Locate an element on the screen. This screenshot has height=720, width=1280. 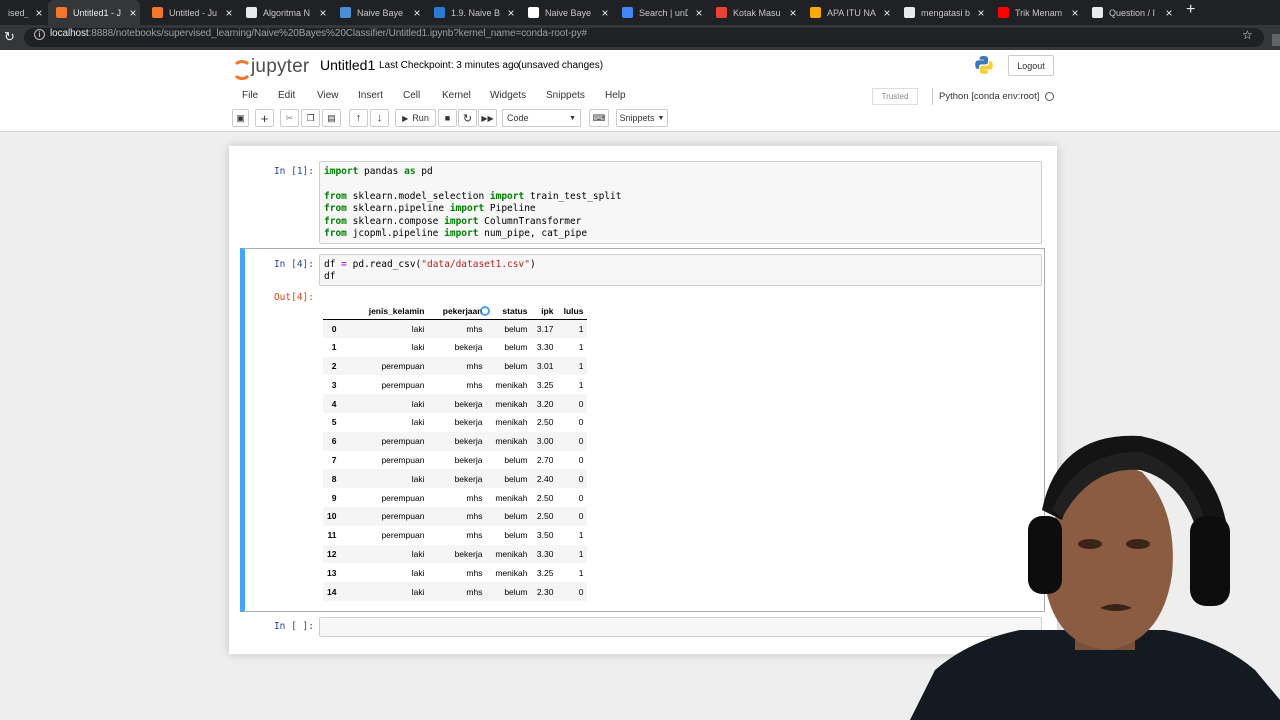
github-icon is located at coordinates (1097, 12).